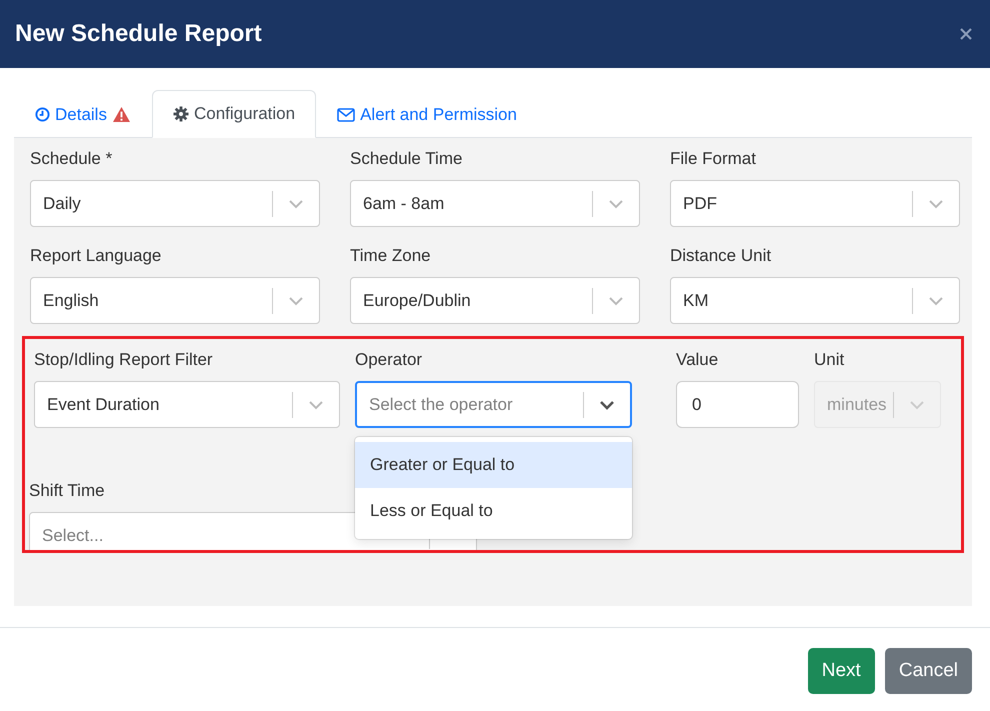 This screenshot has height=711, width=990. What do you see at coordinates (123, 360) in the screenshot?
I see `field-label: Stop/Idling Report Filter` at bounding box center [123, 360].